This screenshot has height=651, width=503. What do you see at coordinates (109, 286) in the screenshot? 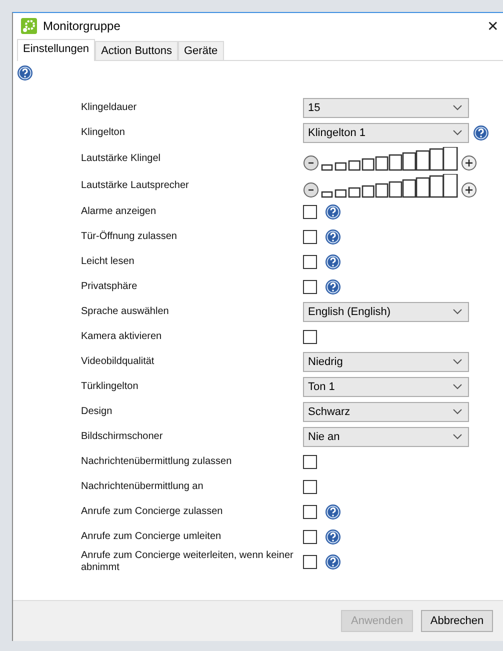
I see `setting-label: Privatsphäre` at bounding box center [109, 286].